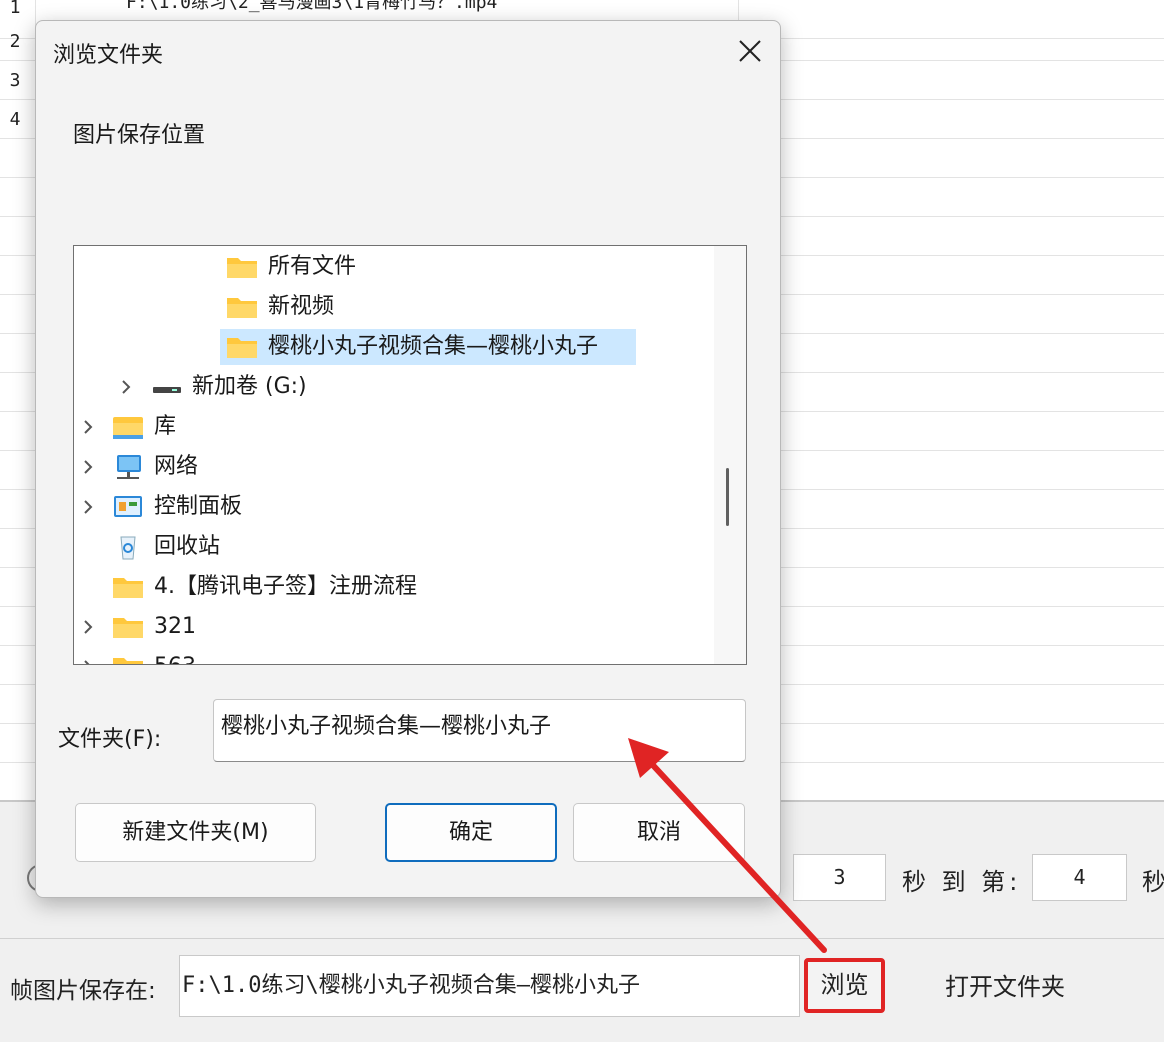 The image size is (1164, 1042). I want to click on save-path-input: F:\1.0练习\樱桃小丸子视频合集—樱桃小丸子, so click(489, 986).